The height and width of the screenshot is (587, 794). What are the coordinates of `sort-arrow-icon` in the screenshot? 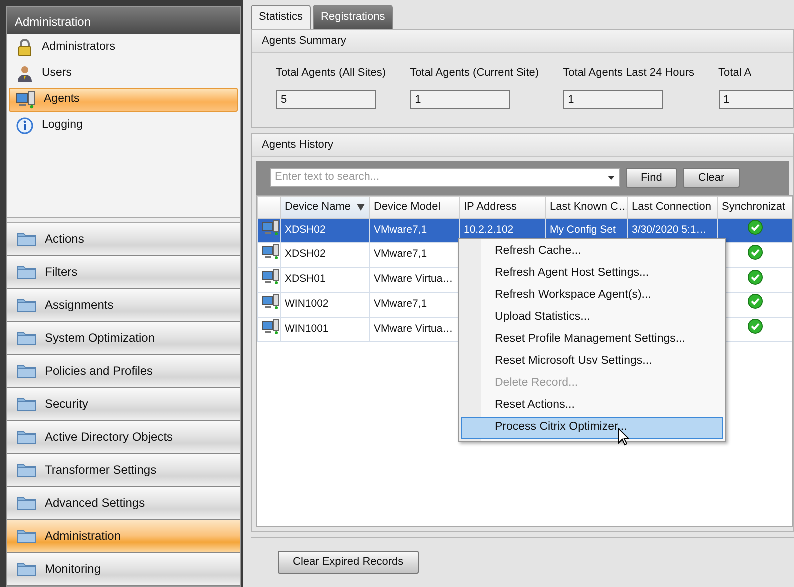 It's located at (361, 207).